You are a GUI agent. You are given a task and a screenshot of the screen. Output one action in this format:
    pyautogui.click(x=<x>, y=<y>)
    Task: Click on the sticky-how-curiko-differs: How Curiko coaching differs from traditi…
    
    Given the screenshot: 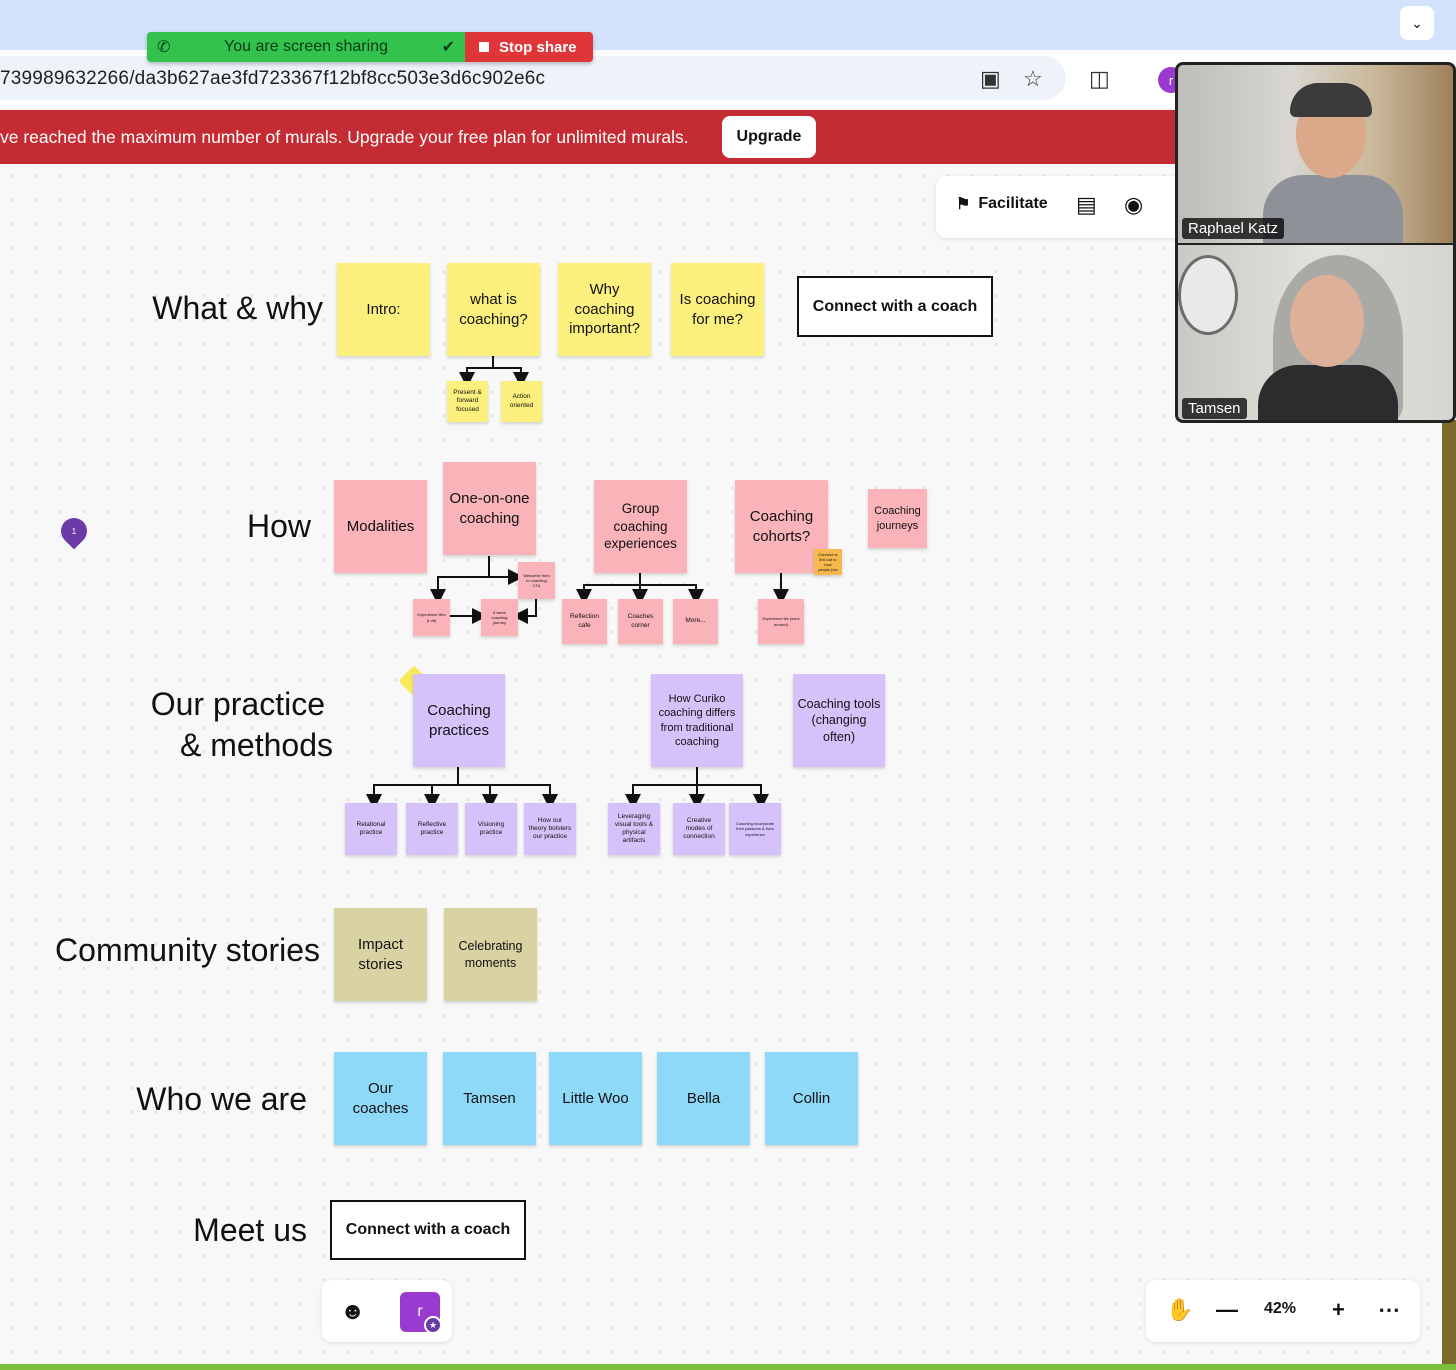 What is the action you would take?
    pyautogui.click(x=697, y=720)
    